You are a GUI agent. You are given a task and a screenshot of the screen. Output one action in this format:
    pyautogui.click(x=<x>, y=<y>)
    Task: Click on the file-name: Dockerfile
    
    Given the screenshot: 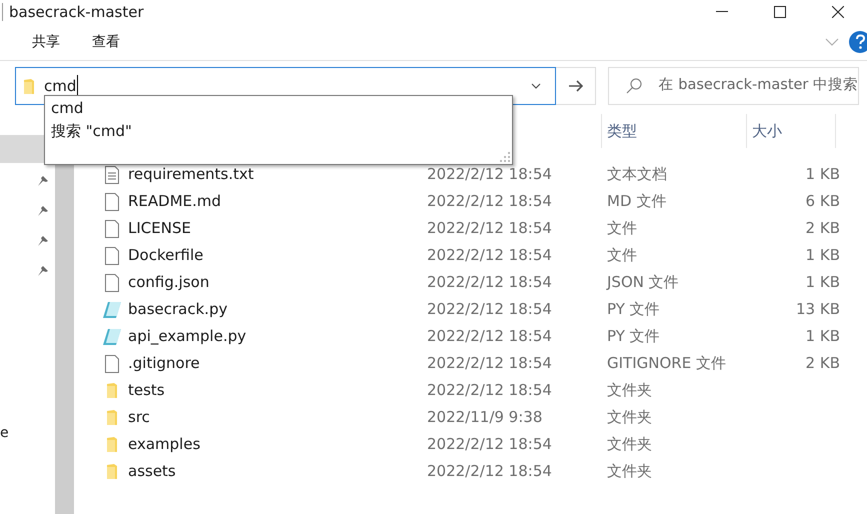 What is the action you would take?
    pyautogui.click(x=166, y=255)
    